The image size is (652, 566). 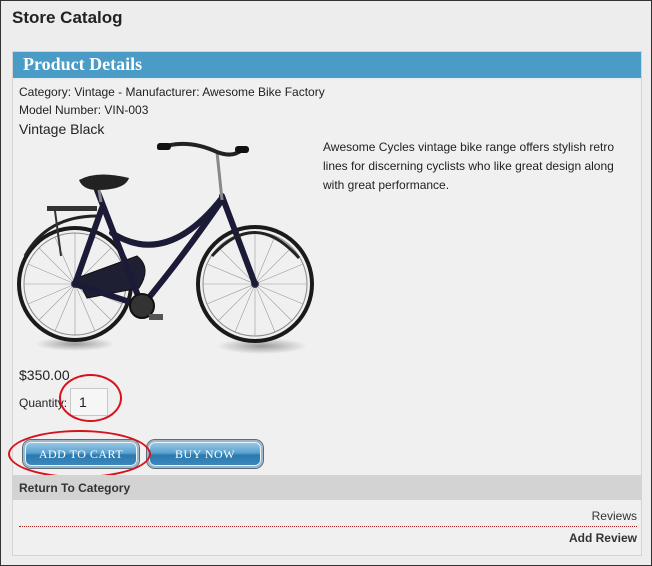 What do you see at coordinates (44, 375) in the screenshot?
I see `product-price: $350.00` at bounding box center [44, 375].